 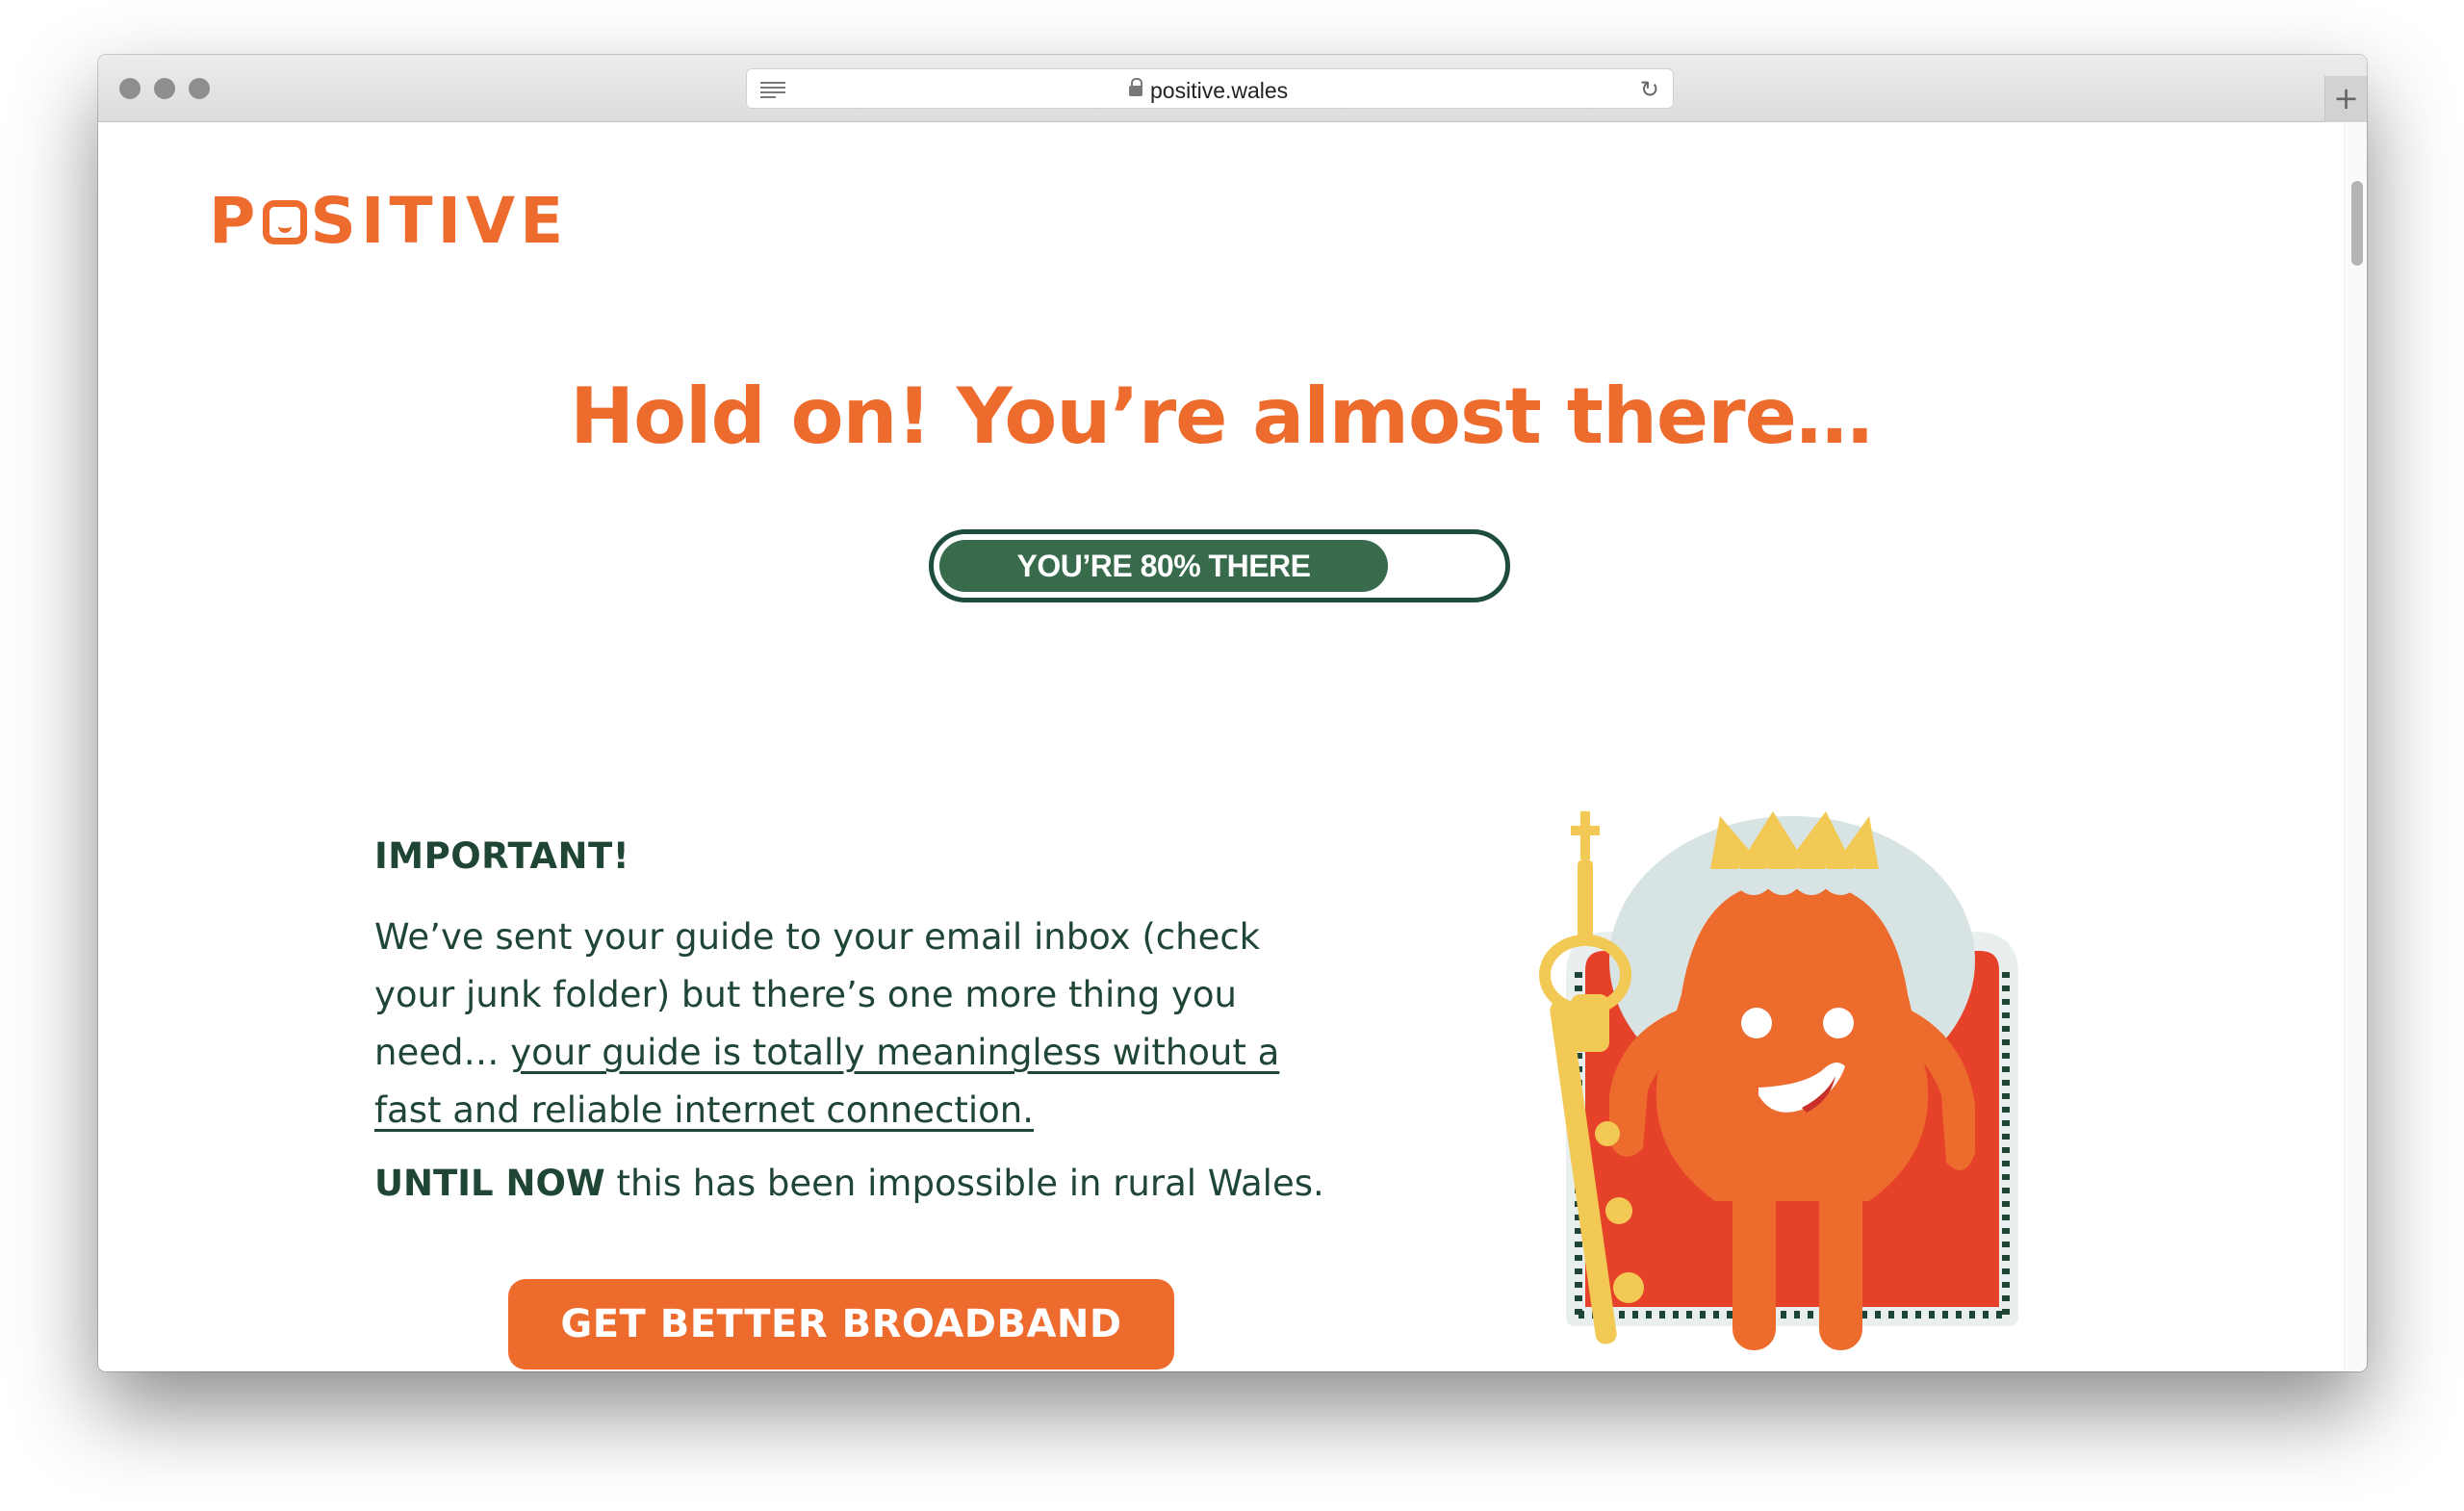 What do you see at coordinates (1756, 1023) in the screenshot?
I see `mascot-left-eye` at bounding box center [1756, 1023].